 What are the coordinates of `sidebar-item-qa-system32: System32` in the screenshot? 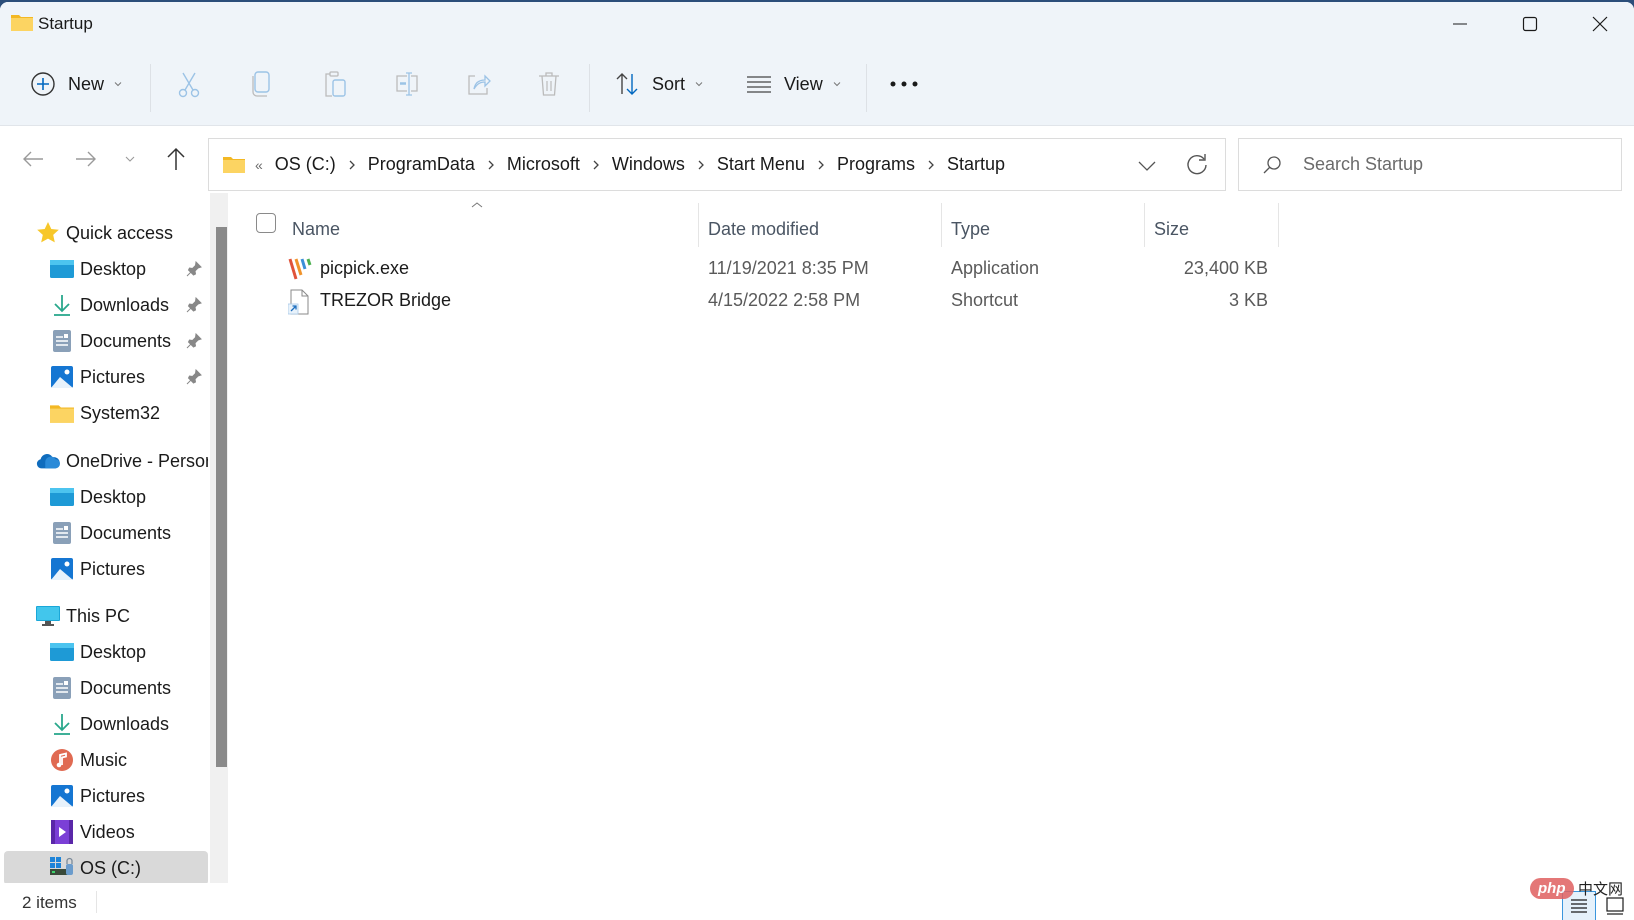 It's located at (129, 413).